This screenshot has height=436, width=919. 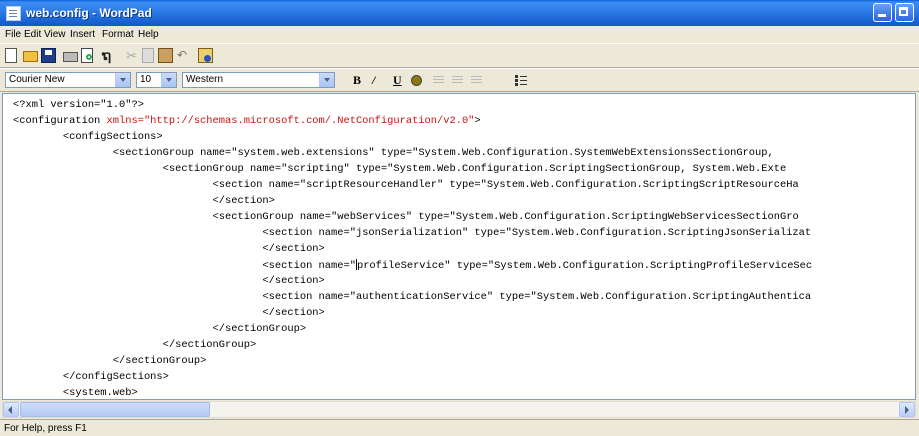 What do you see at coordinates (70, 57) in the screenshot?
I see `print-icon` at bounding box center [70, 57].